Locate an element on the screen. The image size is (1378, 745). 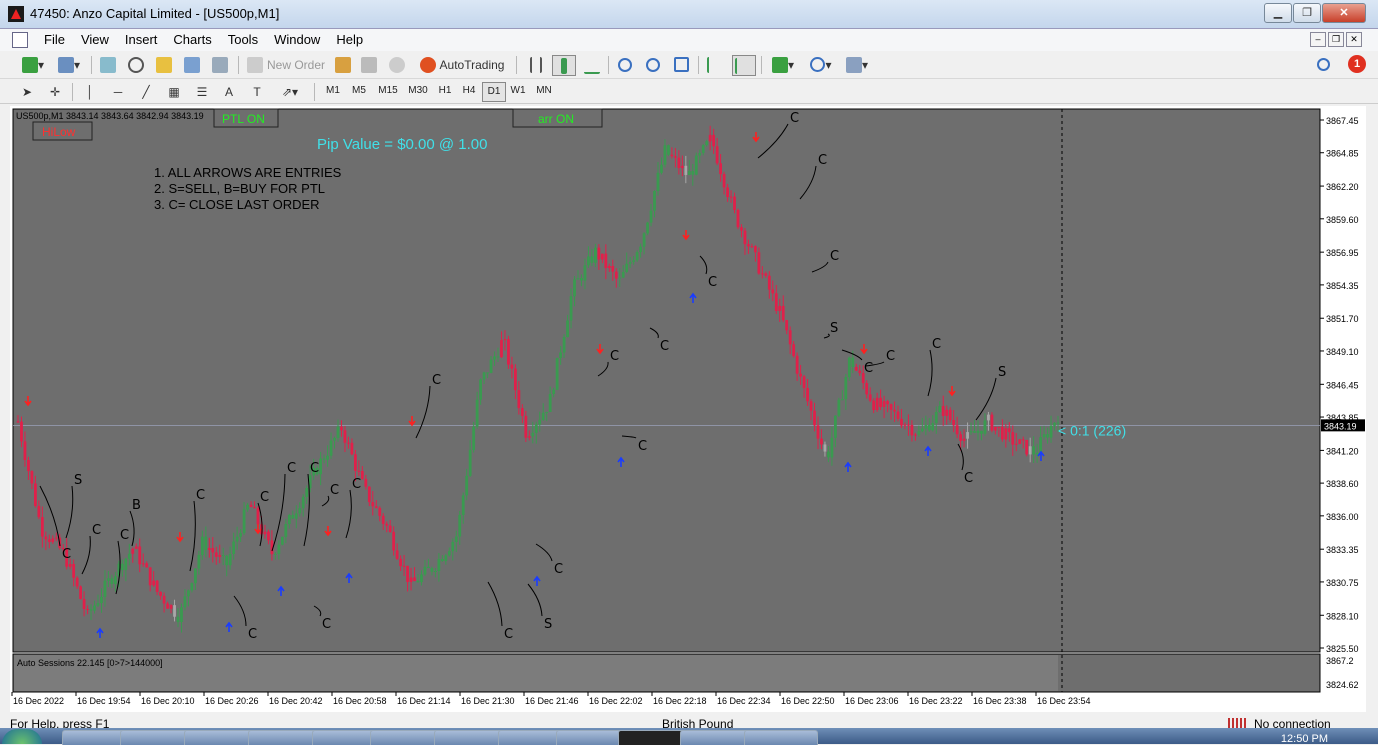
timeframe-h4: H4 is located at coordinates (469, 91).